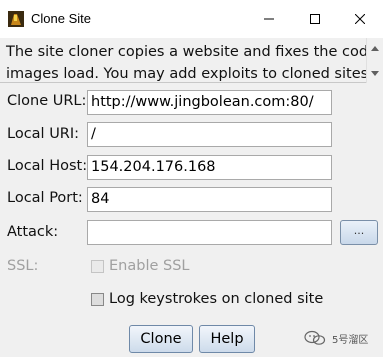  Describe the element at coordinates (374, 60) in the screenshot. I see `description-scrollbar` at that location.